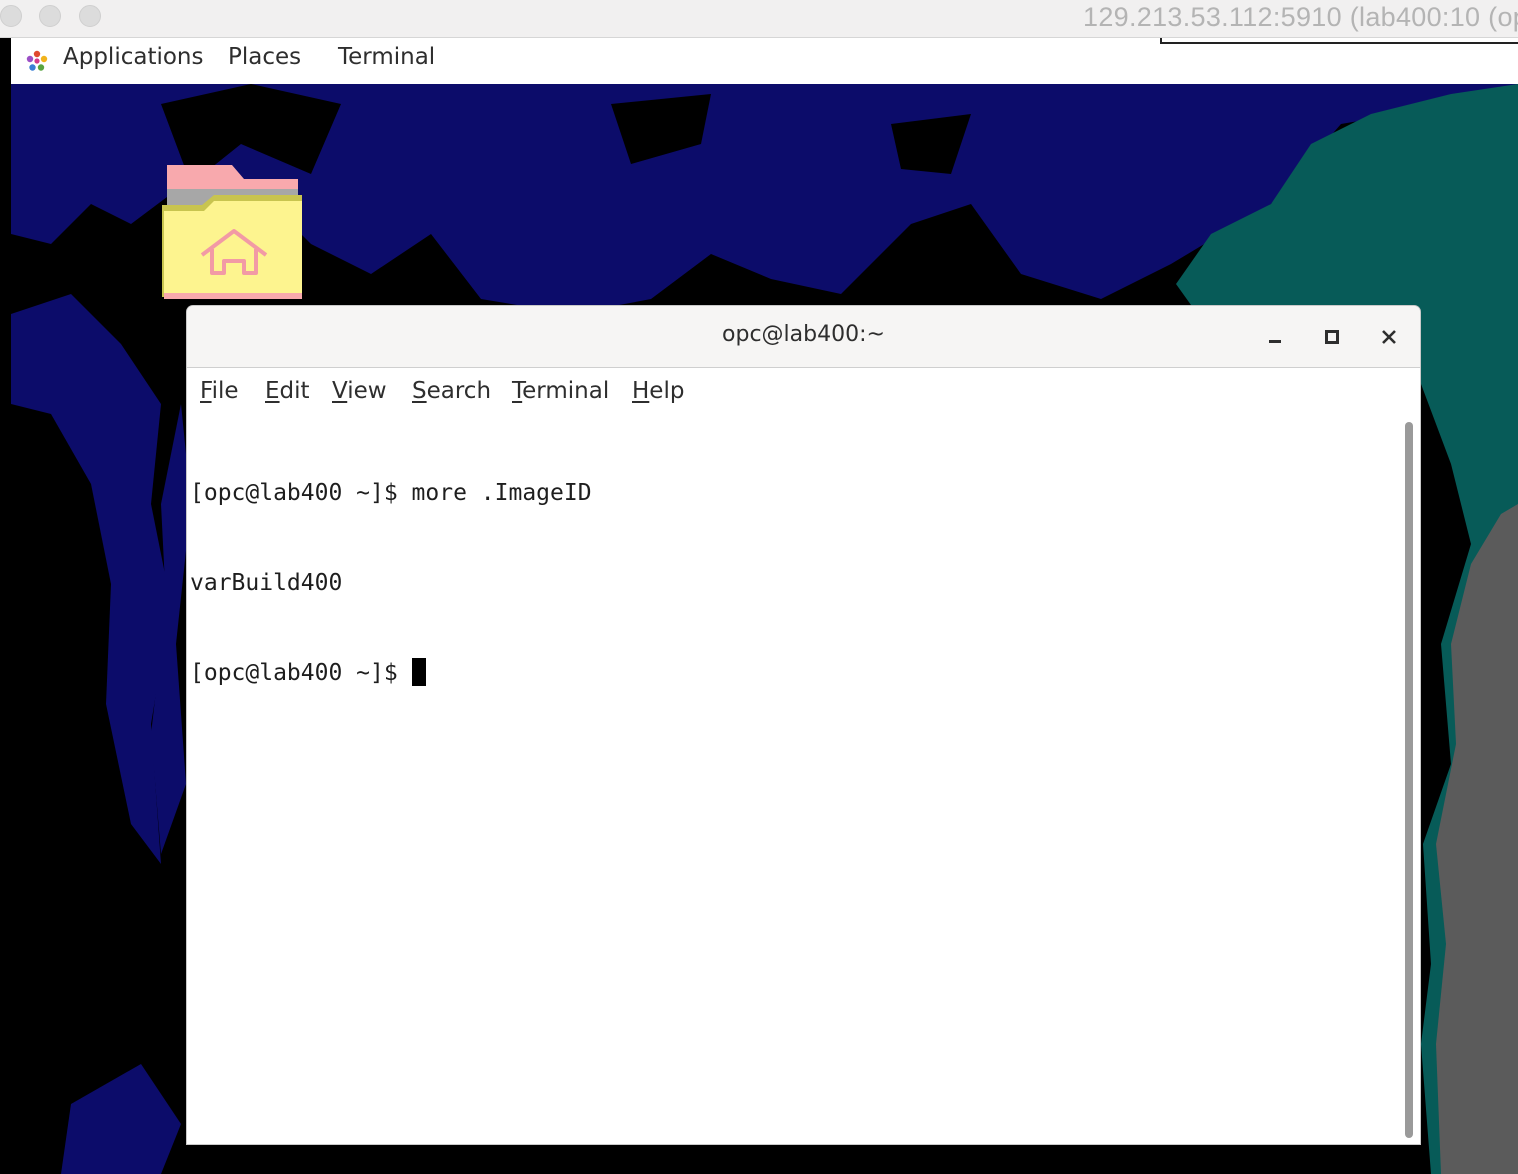 This screenshot has width=1518, height=1174. What do you see at coordinates (359, 391) in the screenshot?
I see `menu-view: View` at bounding box center [359, 391].